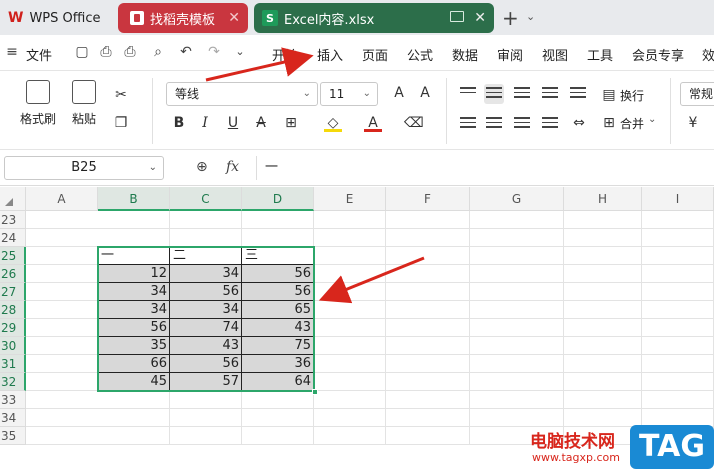 This screenshot has width=714, height=472. I want to click on annotation-arrow-table, so click(371, 280).